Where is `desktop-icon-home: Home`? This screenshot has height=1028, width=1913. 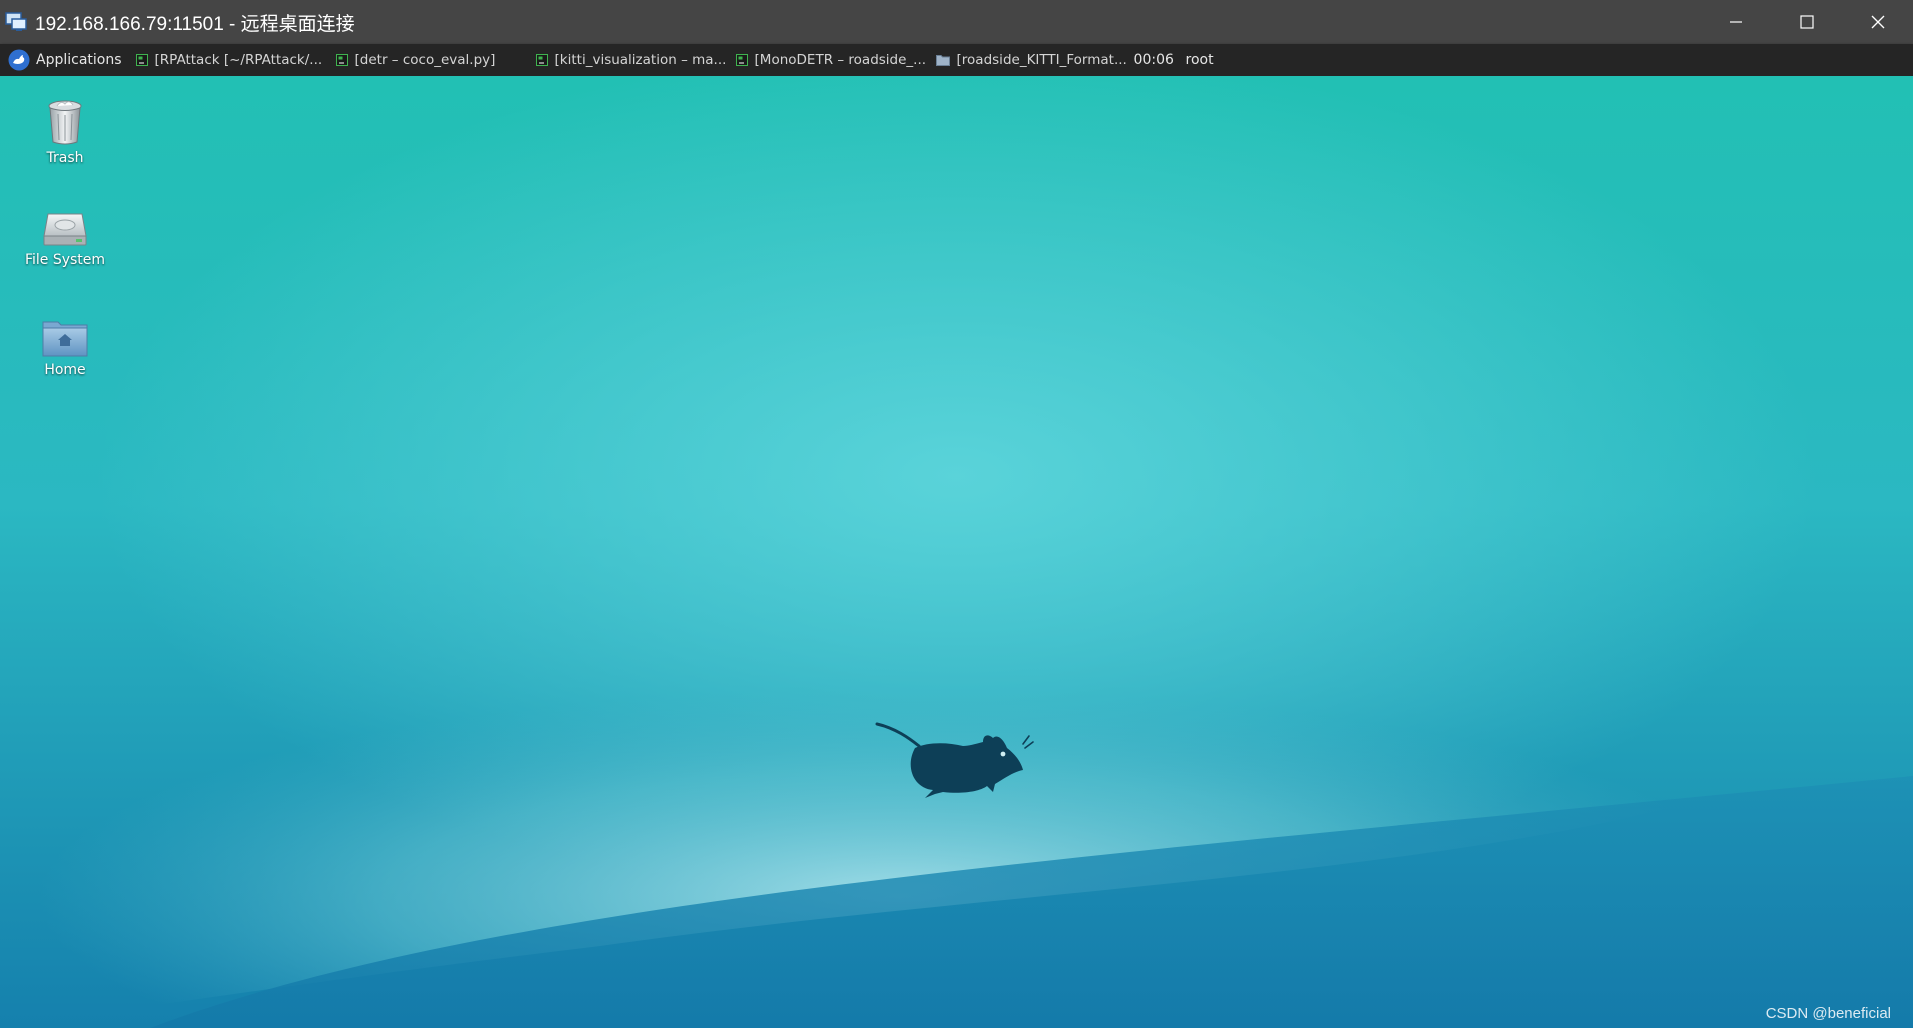
desktop-icon-home: Home is located at coordinates (65, 348).